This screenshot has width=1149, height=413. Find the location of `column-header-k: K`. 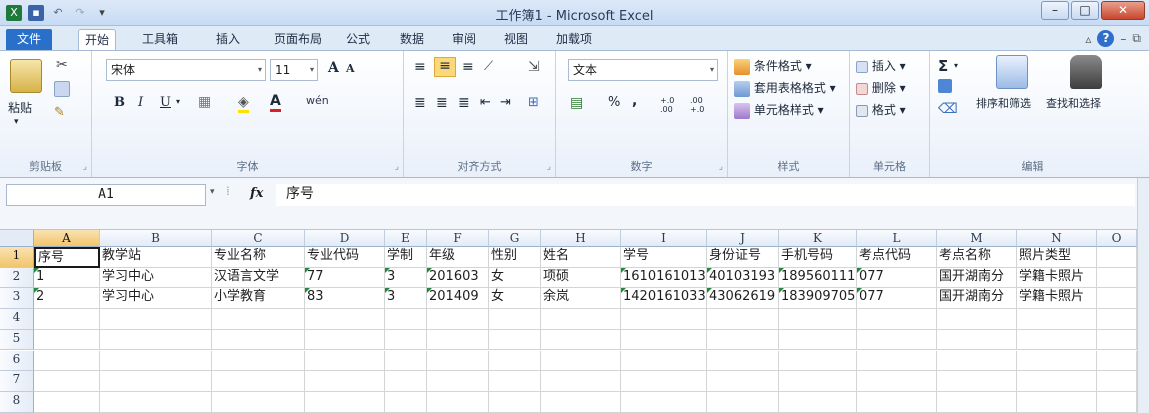

column-header-k: K is located at coordinates (818, 238).